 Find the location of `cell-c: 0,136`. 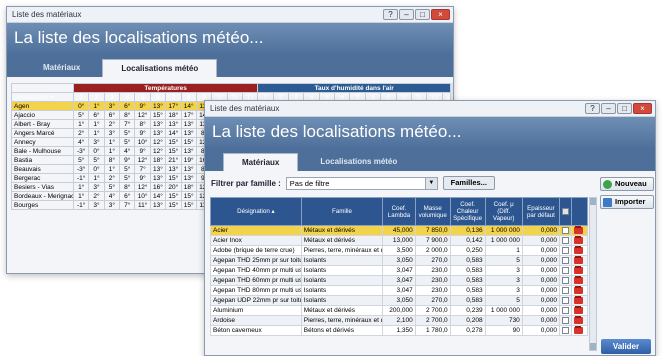

cell-c: 0,136 is located at coordinates (467, 230).